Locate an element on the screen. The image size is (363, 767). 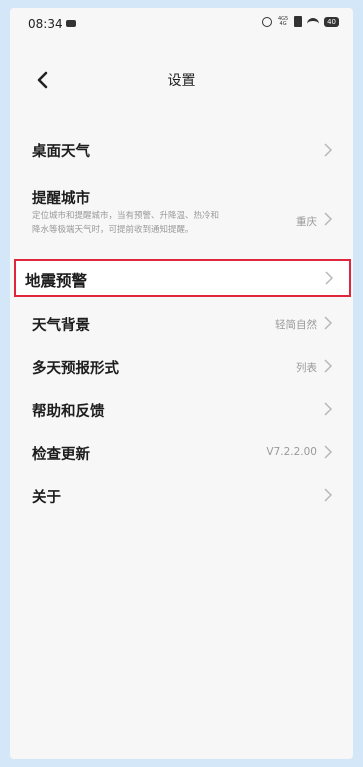
message-icon is located at coordinates (71, 23).